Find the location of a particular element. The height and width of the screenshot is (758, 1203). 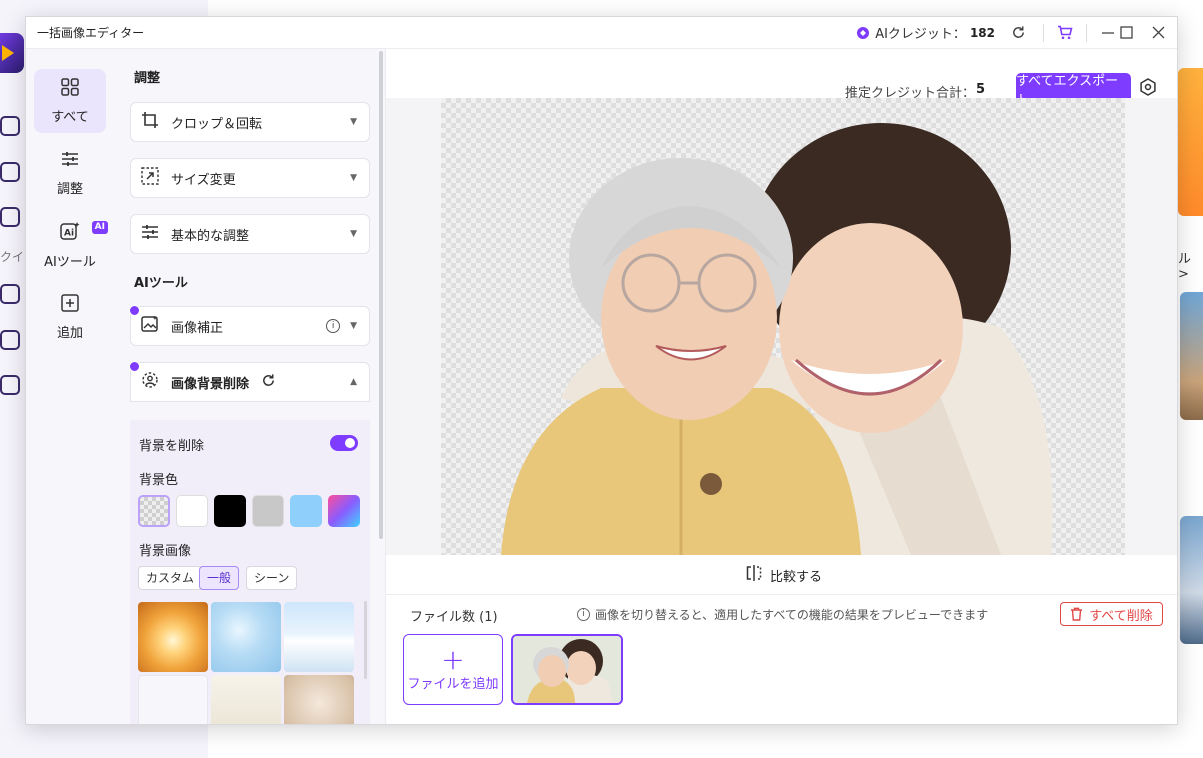

background-left-text: クイ is located at coordinates (12, 257).